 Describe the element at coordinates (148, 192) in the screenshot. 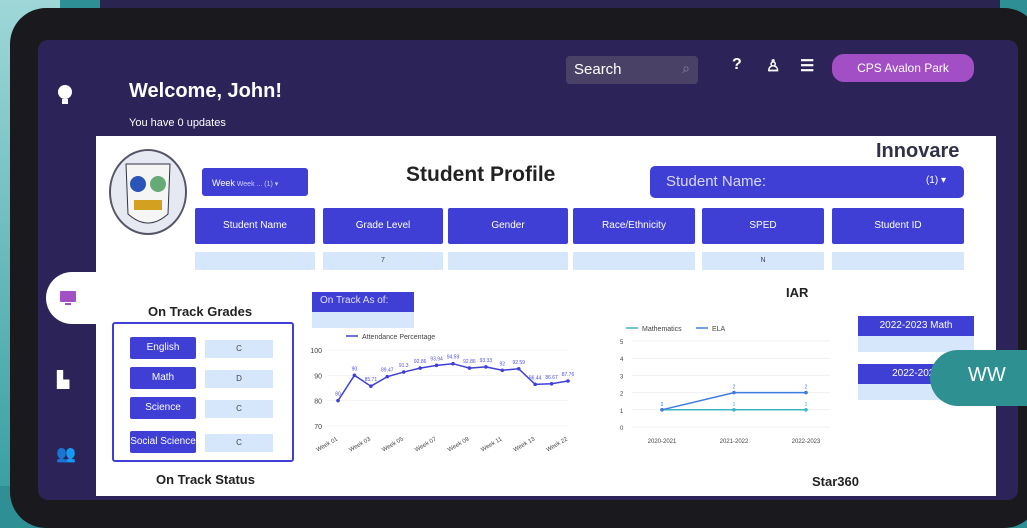

I see `school-crest-logo` at that location.